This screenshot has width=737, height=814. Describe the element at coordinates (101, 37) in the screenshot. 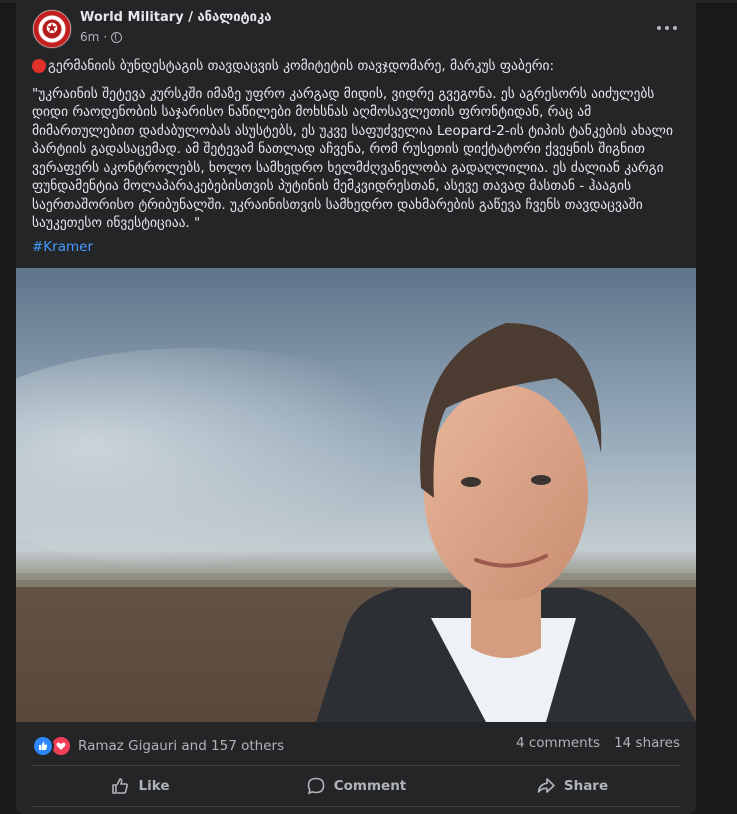

I see `post-meta: 6m ·` at that location.